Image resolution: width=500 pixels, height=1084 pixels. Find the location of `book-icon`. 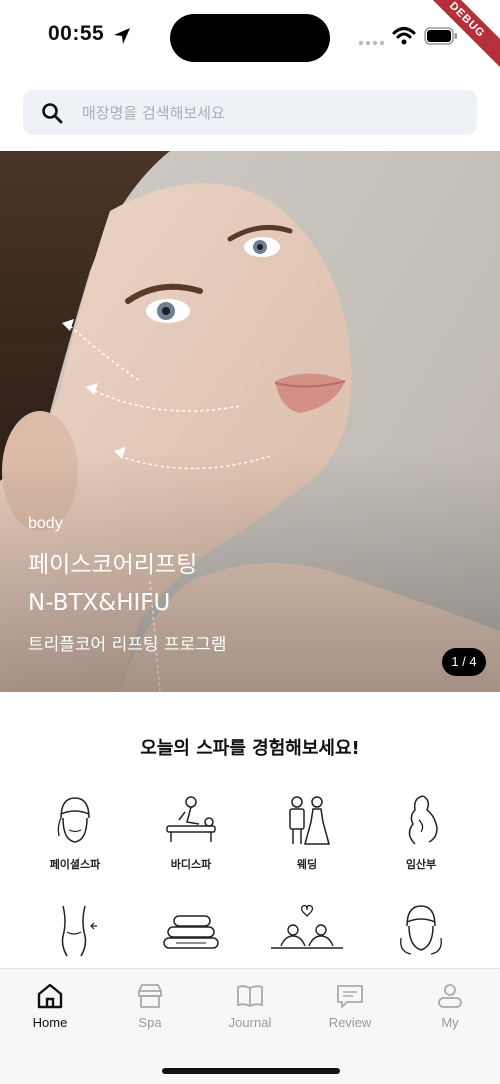

book-icon is located at coordinates (250, 996).